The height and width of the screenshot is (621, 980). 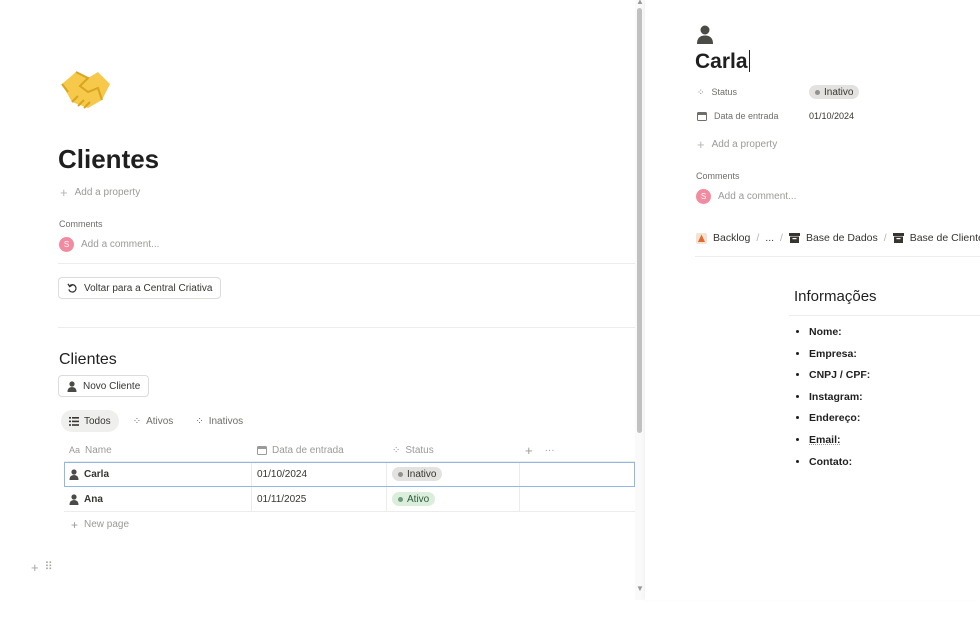 I want to click on info-heading: Informações, so click(x=835, y=296).